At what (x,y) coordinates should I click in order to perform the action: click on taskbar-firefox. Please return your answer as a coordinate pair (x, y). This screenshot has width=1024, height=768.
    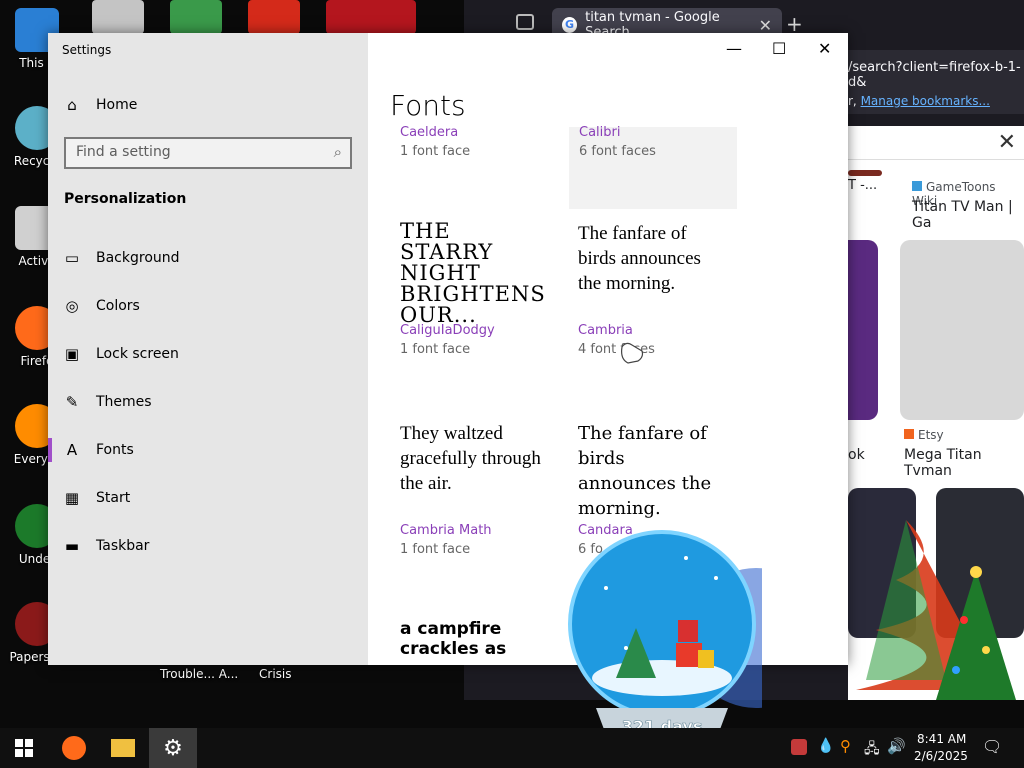
    Looking at the image, I should click on (74, 748).